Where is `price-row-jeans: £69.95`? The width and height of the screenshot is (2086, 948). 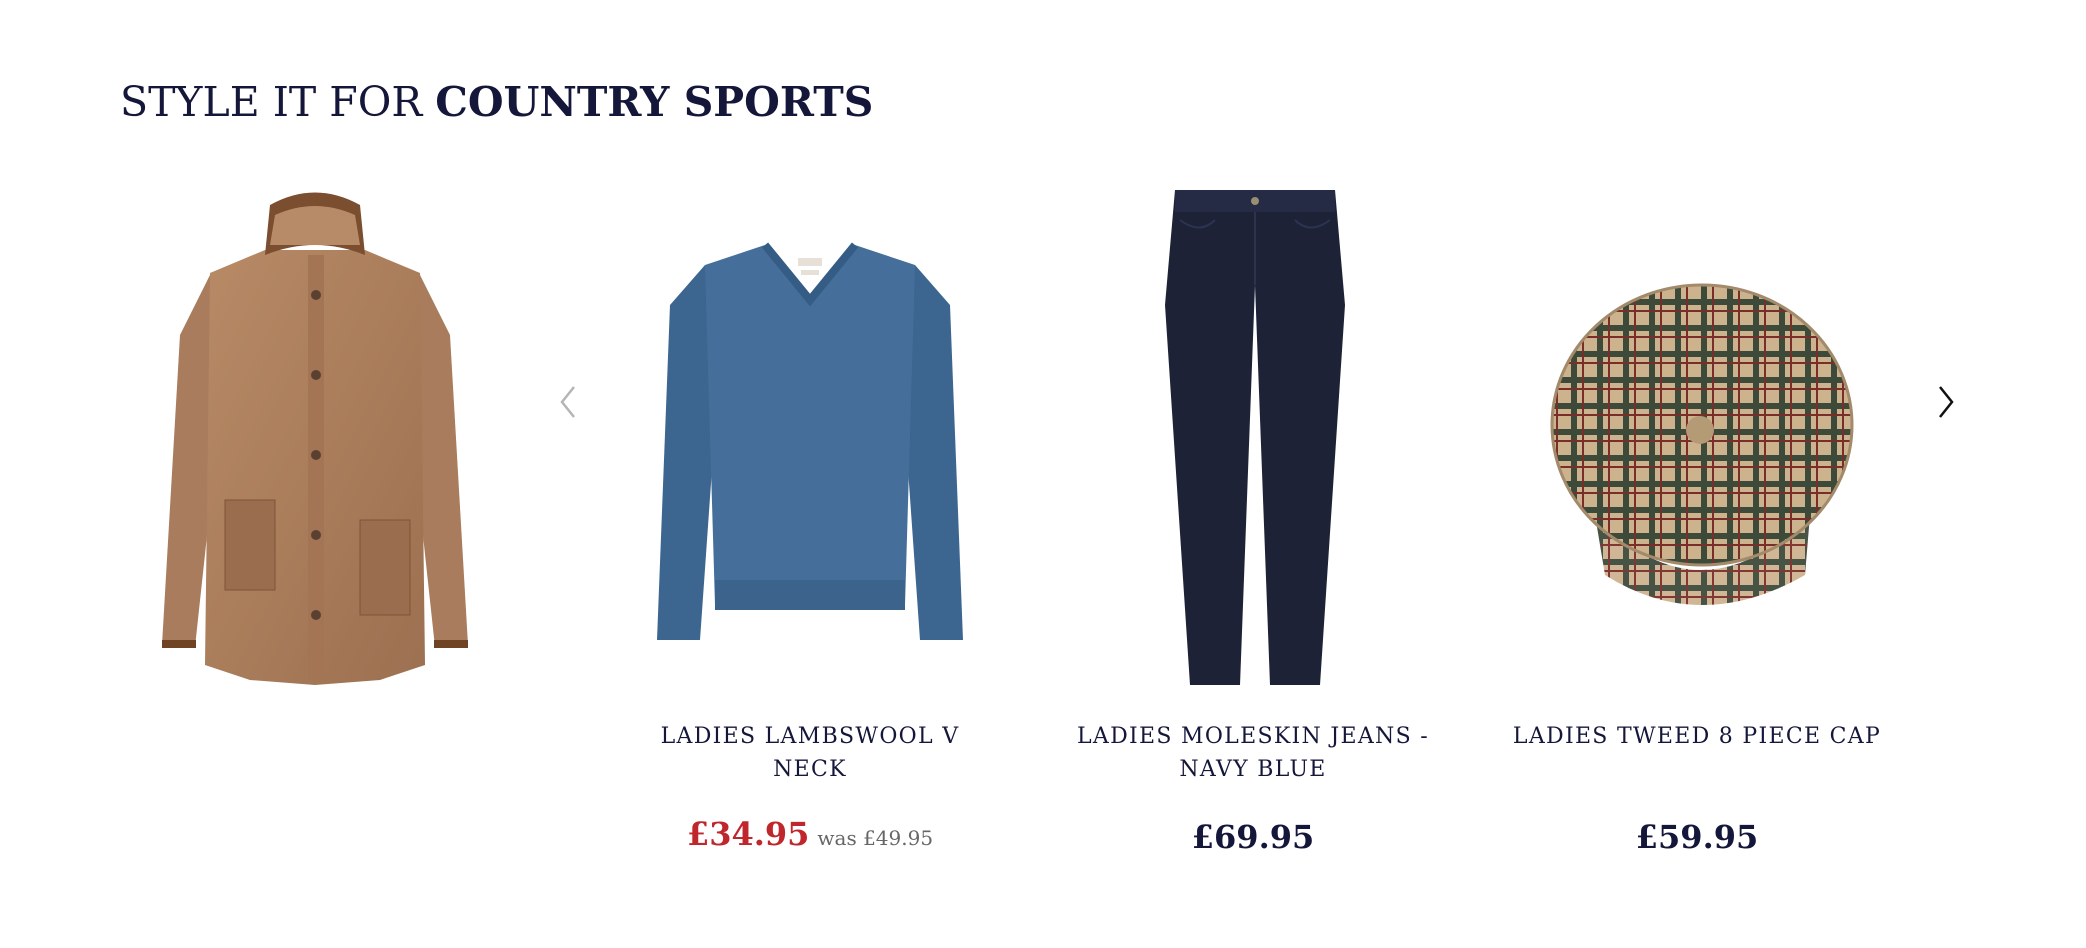
price-row-jeans: £69.95 is located at coordinates (1253, 837).